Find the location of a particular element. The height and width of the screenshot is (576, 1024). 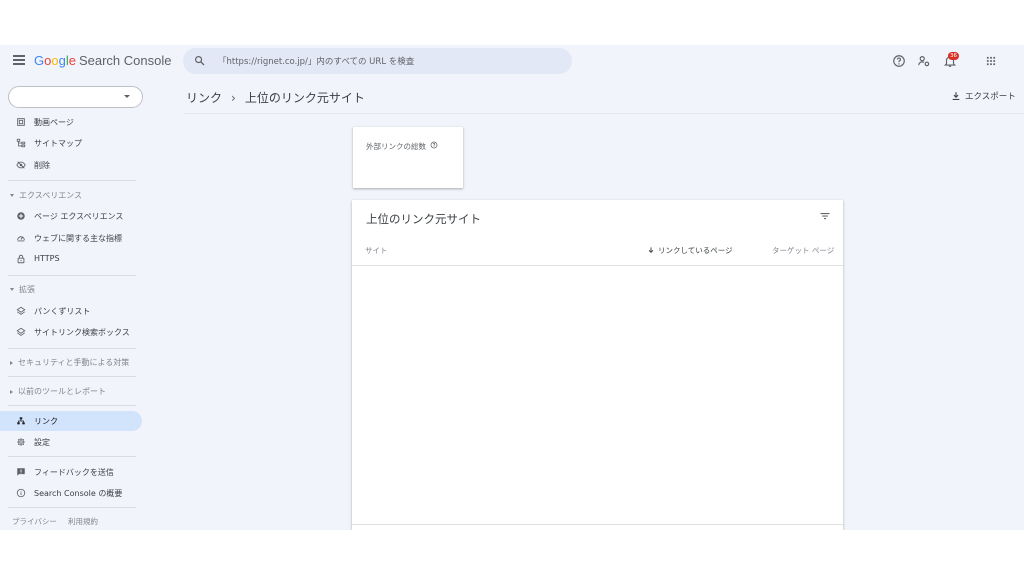

sidebar-item-sitemaps: サイトマップ is located at coordinates (71, 143).